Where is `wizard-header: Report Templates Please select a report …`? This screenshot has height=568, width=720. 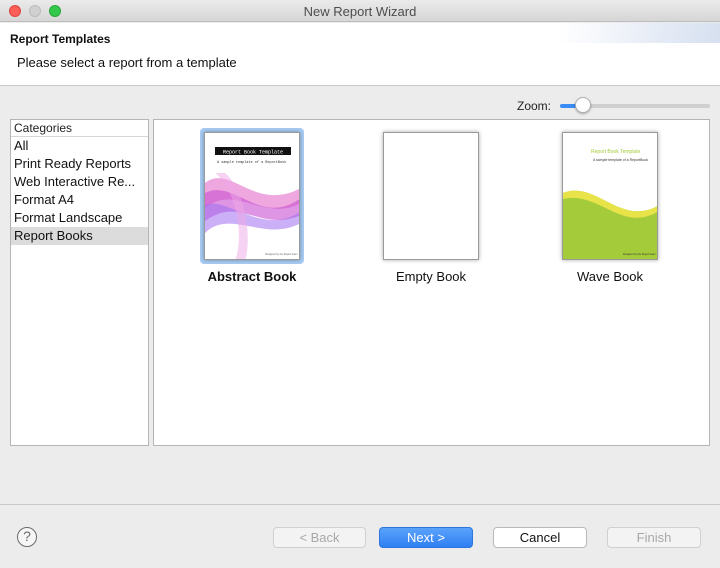 wizard-header: Report Templates Please select a report … is located at coordinates (360, 54).